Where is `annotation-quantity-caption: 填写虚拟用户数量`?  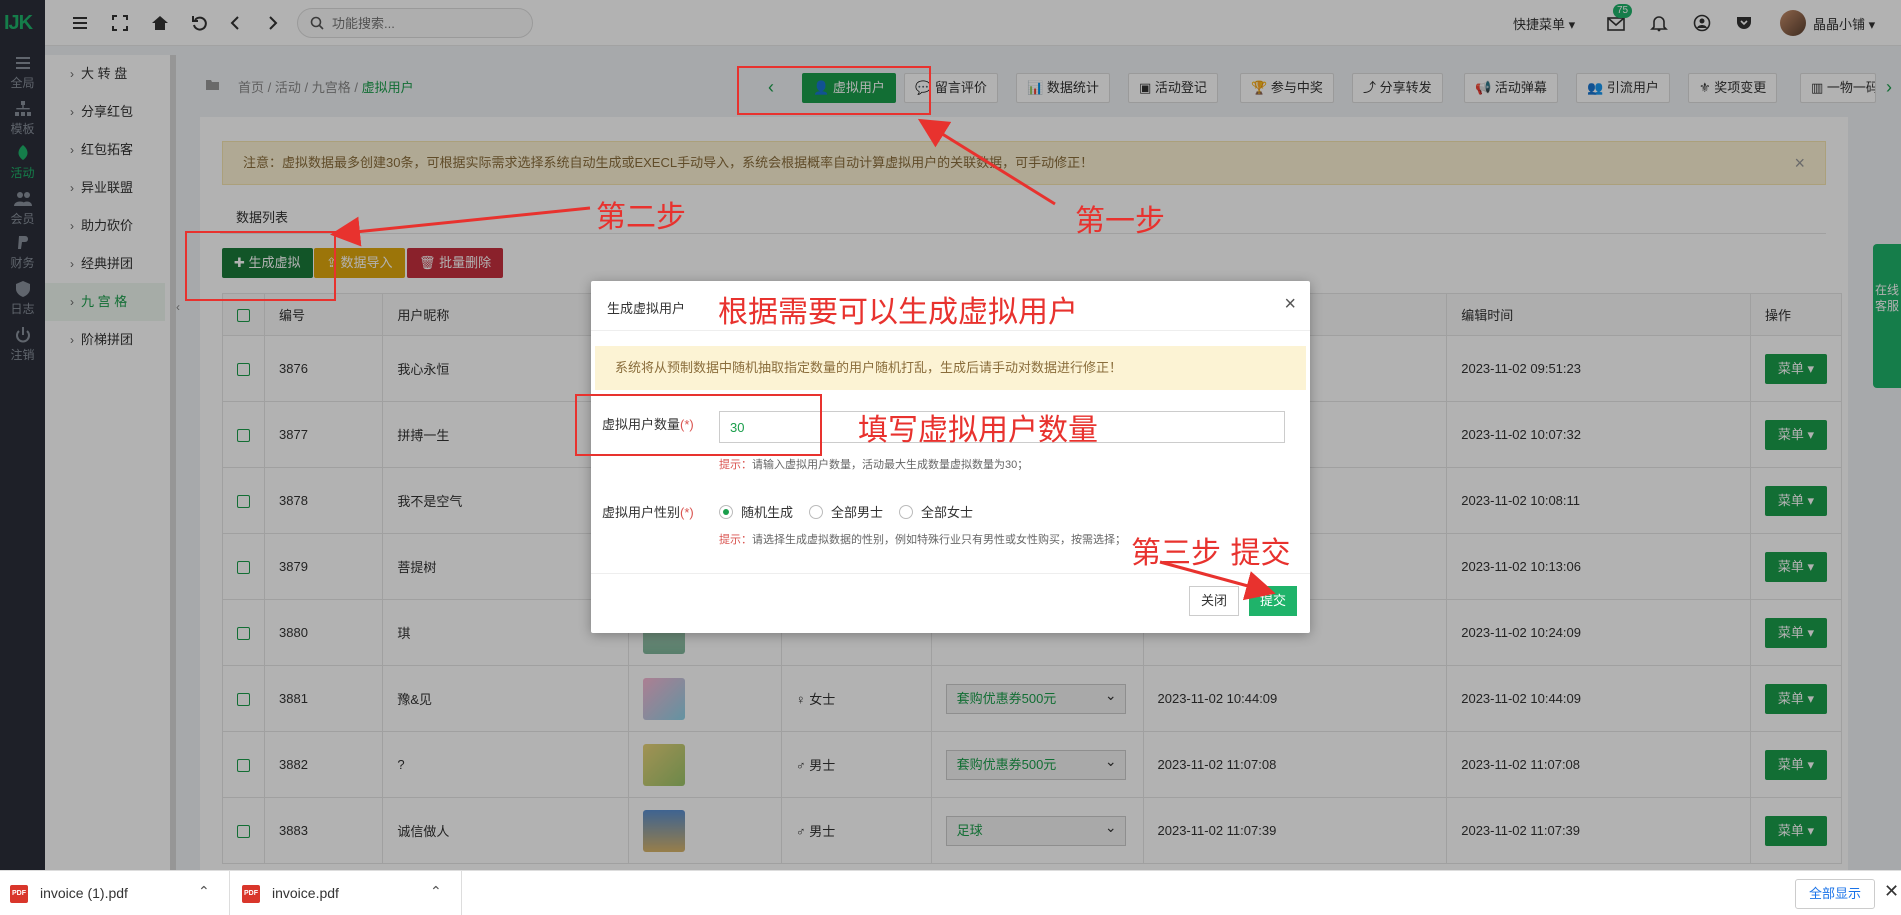
annotation-quantity-caption: 填写虚拟用户数量 is located at coordinates (978, 430).